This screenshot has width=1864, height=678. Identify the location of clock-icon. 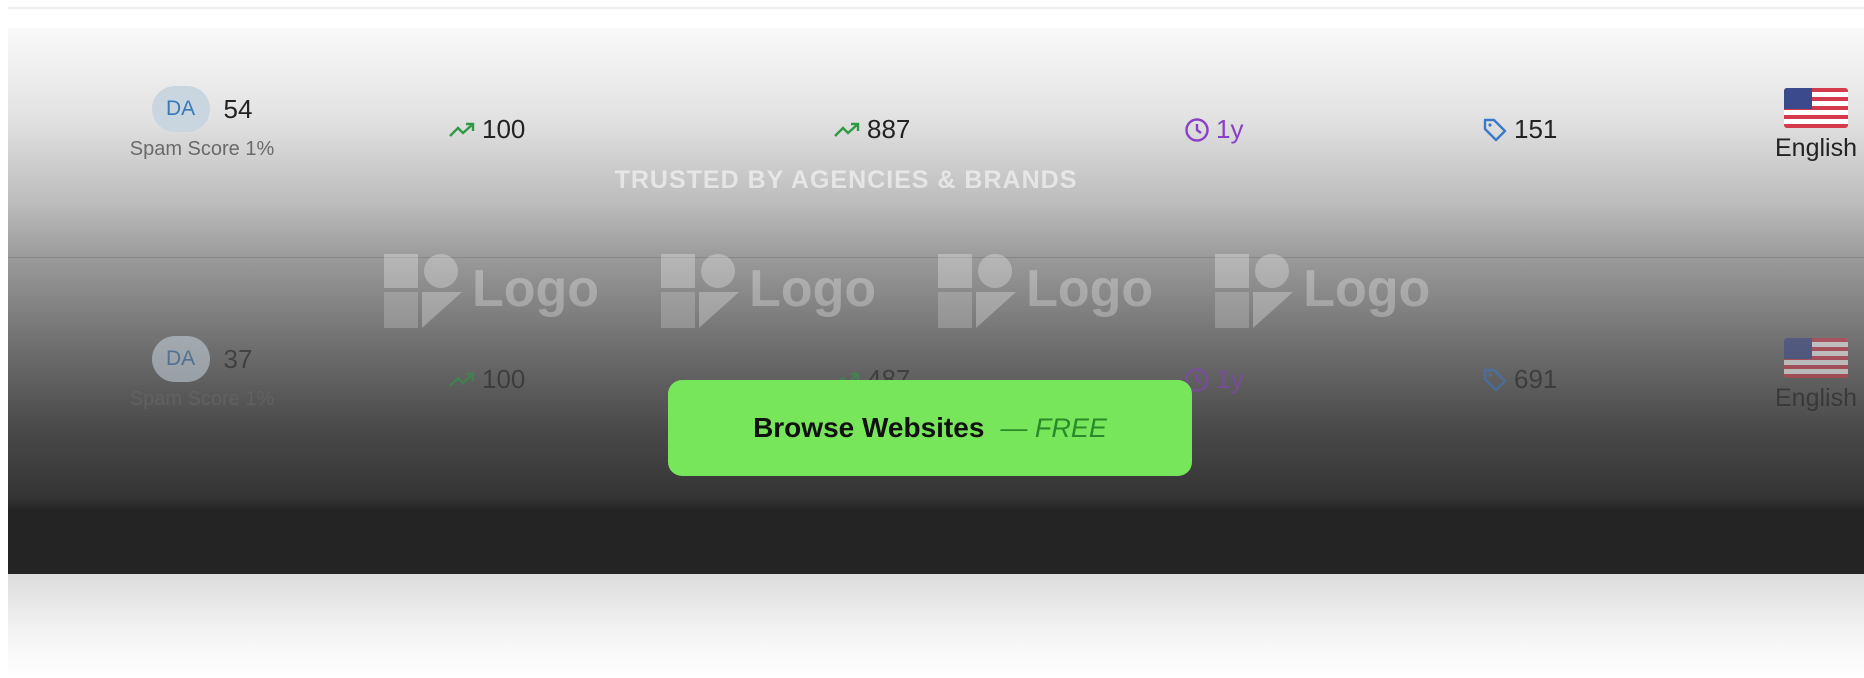
(1197, 130).